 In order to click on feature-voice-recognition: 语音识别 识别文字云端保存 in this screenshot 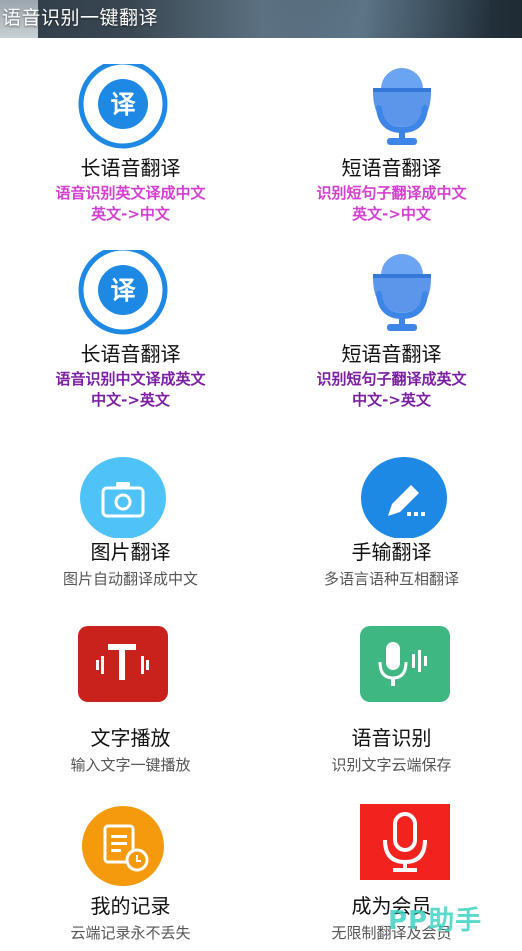, I will do `click(391, 703)`.